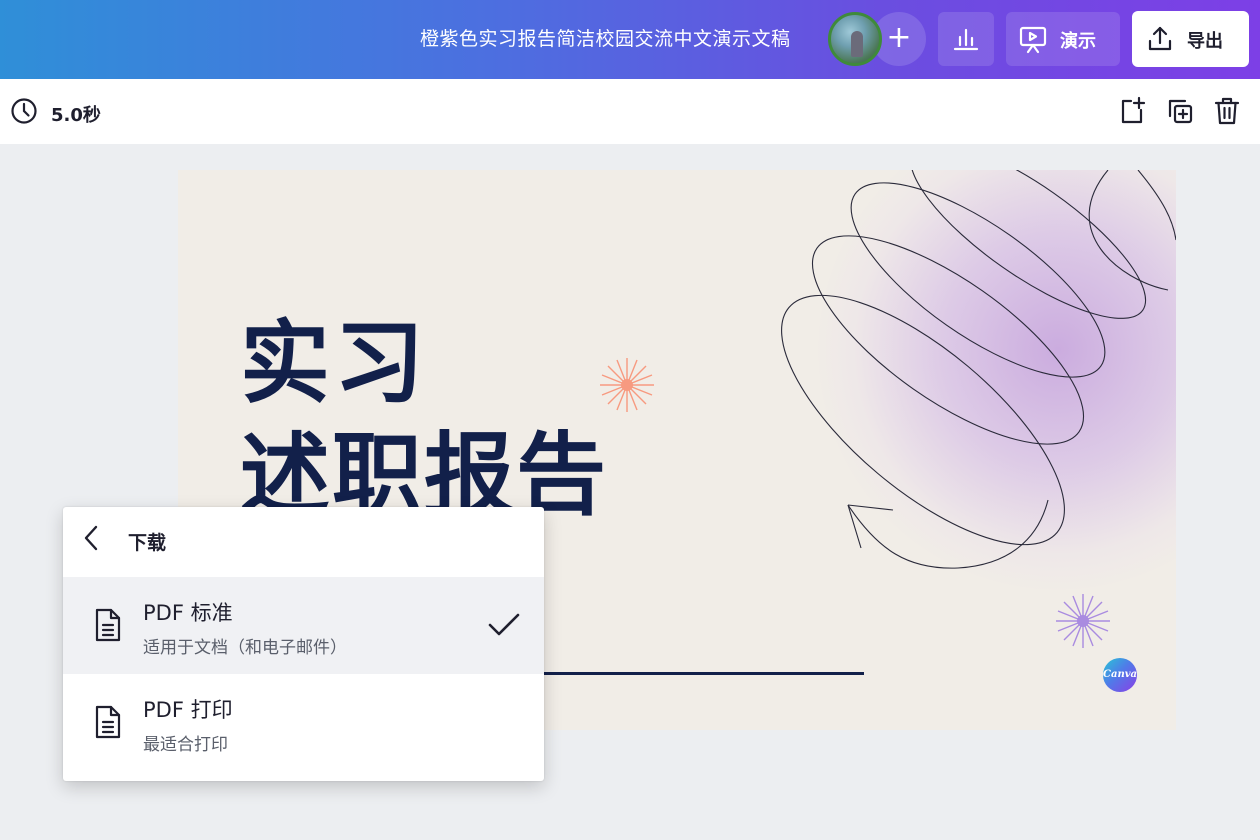 The height and width of the screenshot is (840, 1260). Describe the element at coordinates (701, 673) in the screenshot. I see `slide-divider-line` at that location.